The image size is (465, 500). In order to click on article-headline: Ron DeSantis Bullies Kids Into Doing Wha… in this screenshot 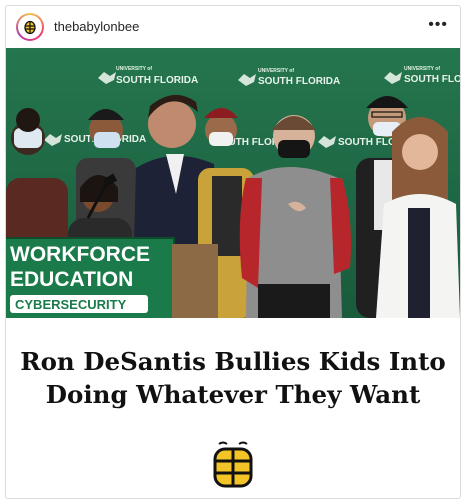, I will do `click(233, 378)`.